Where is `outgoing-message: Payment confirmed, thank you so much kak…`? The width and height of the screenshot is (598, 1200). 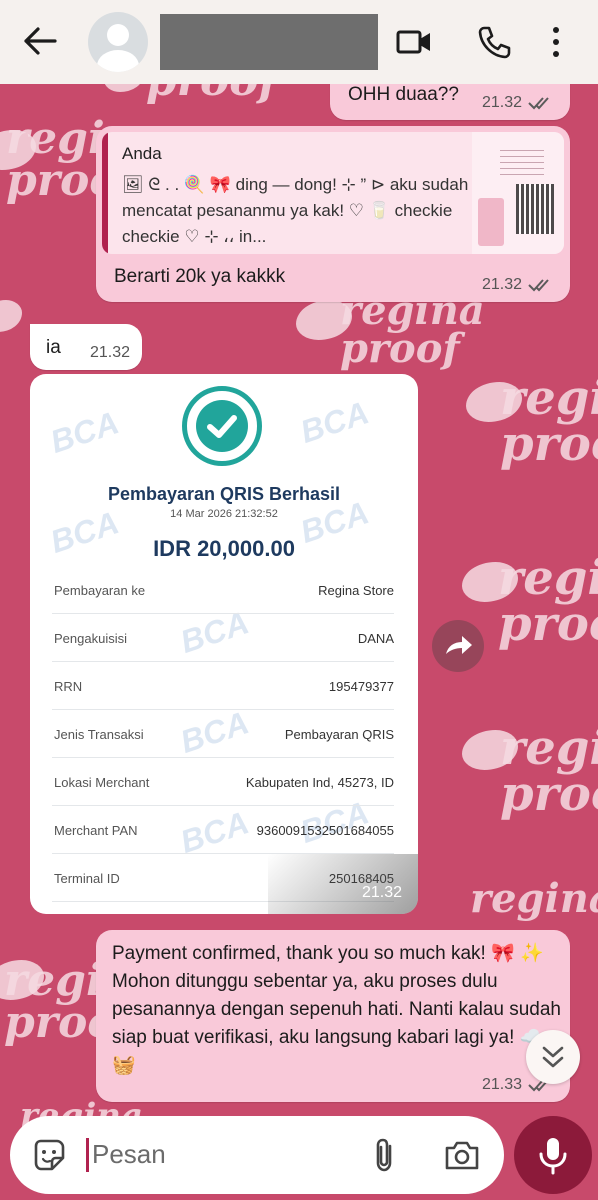 outgoing-message: Payment confirmed, thank you so much kak… is located at coordinates (333, 1016).